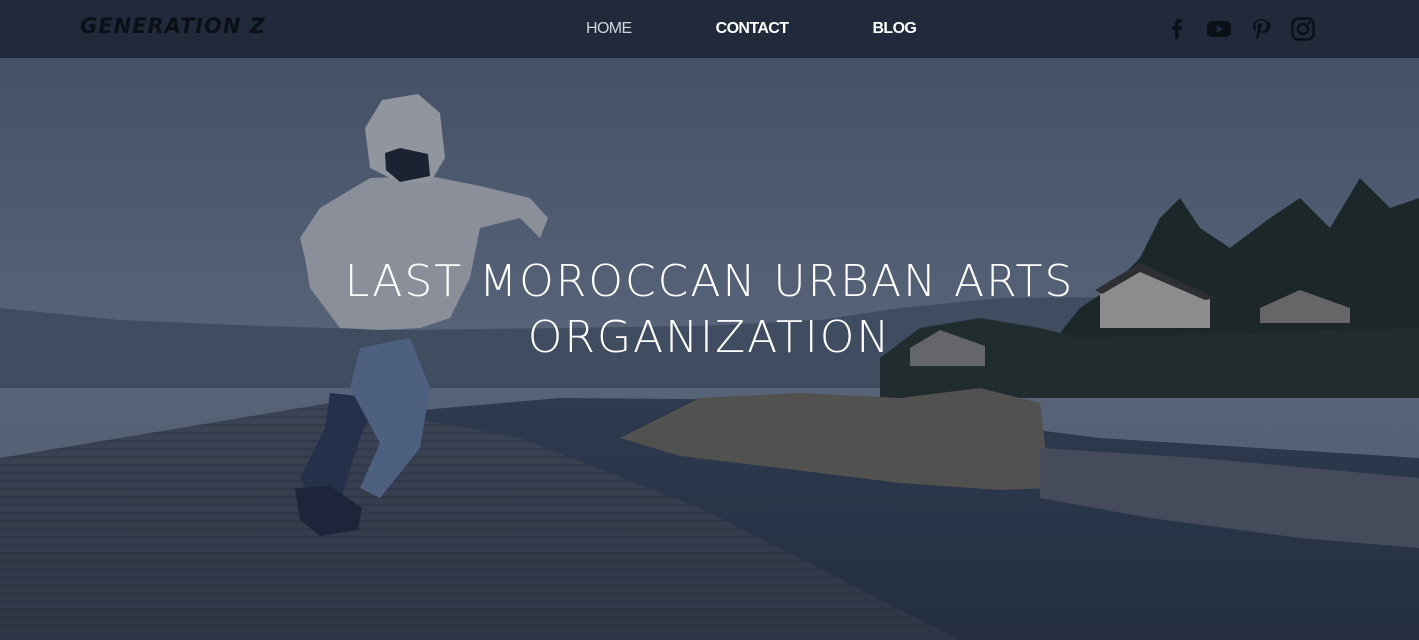 The width and height of the screenshot is (1419, 640). Describe the element at coordinates (894, 29) in the screenshot. I see `nav-blog: BLOG` at that location.